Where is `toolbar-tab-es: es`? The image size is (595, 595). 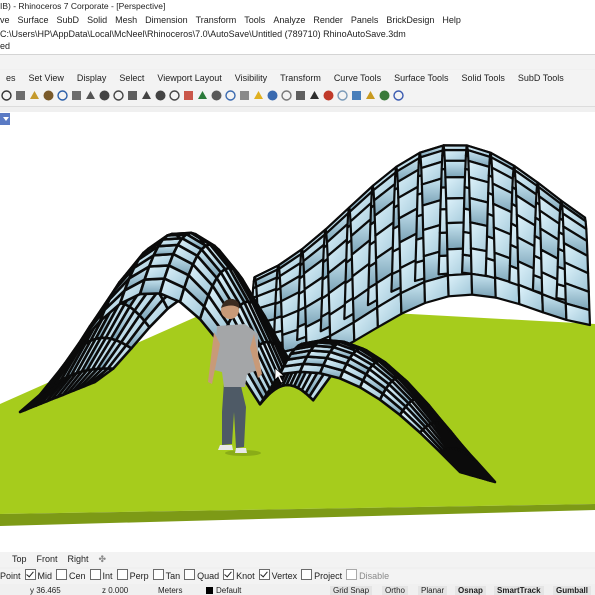
toolbar-tab-es: es is located at coordinates (11, 78).